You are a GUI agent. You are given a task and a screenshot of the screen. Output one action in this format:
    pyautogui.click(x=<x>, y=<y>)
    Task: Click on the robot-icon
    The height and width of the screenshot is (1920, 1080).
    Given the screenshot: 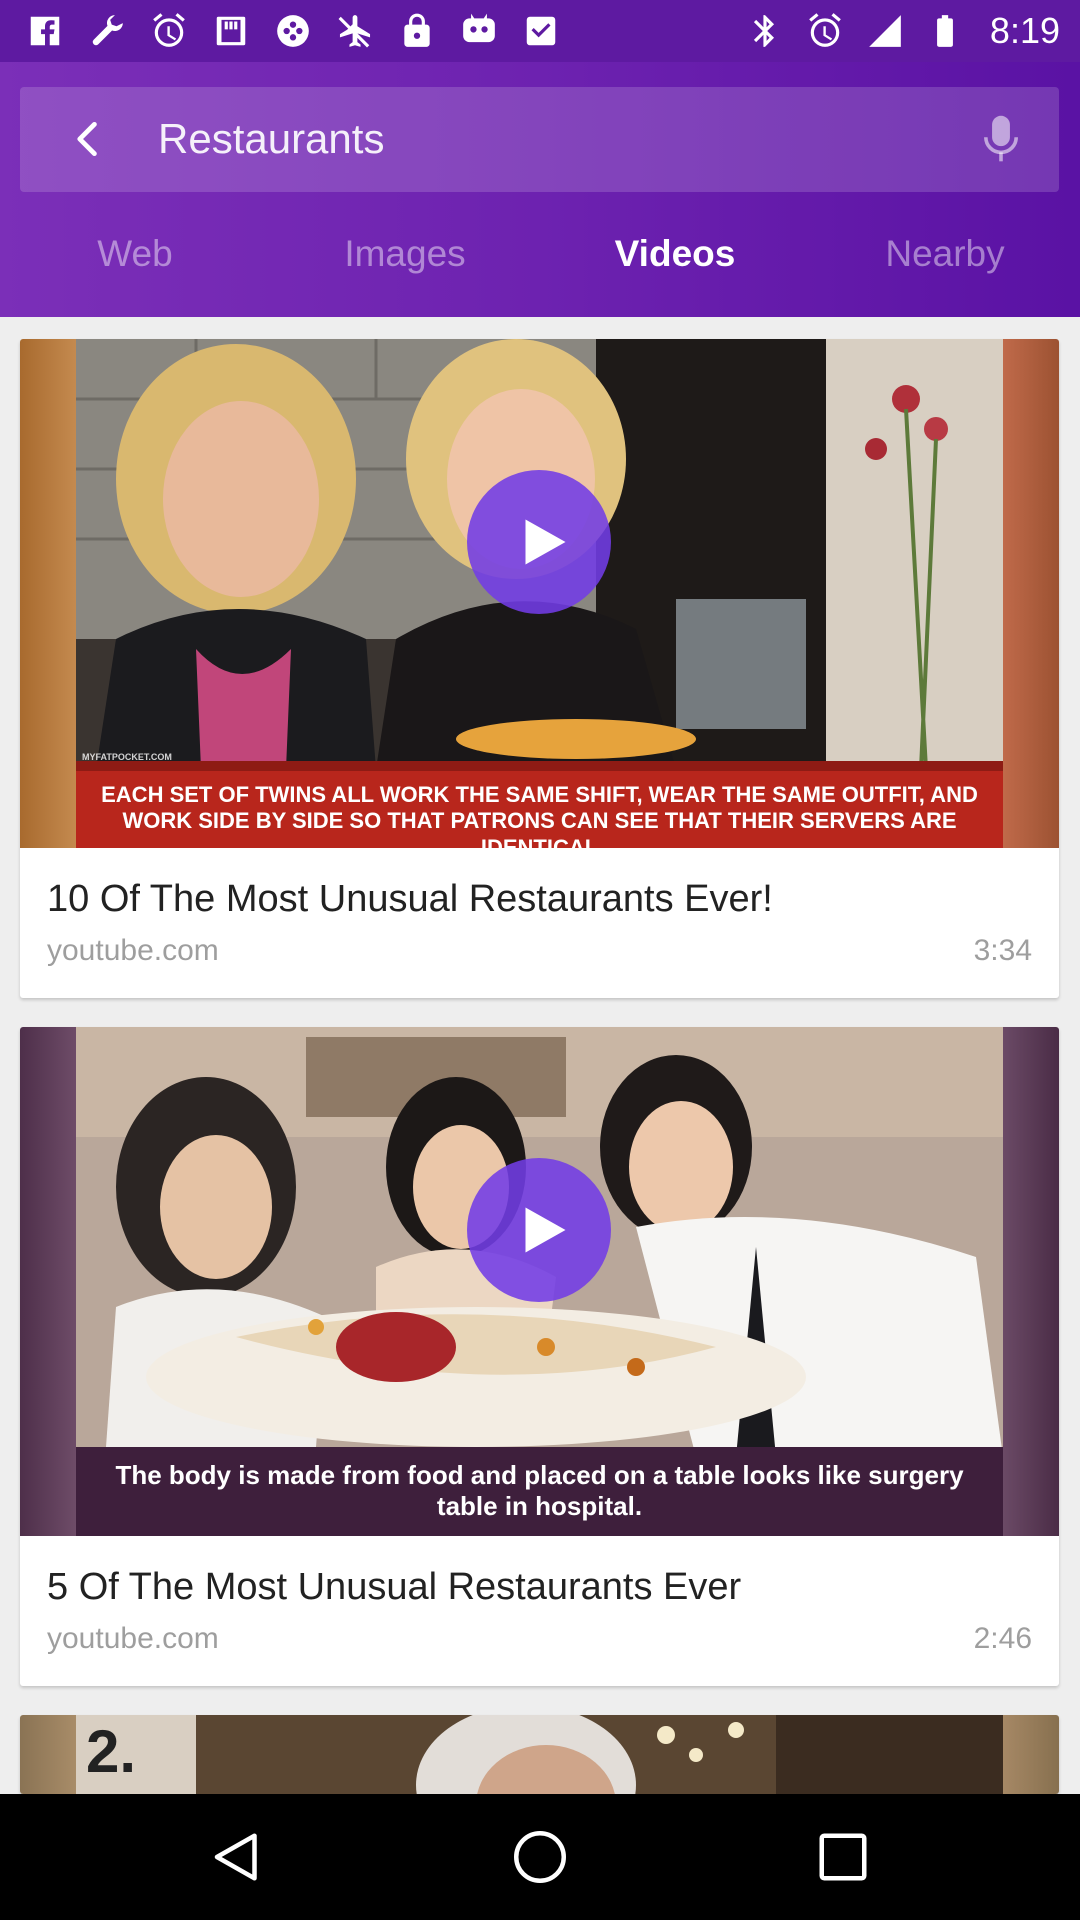 What is the action you would take?
    pyautogui.click(x=479, y=31)
    